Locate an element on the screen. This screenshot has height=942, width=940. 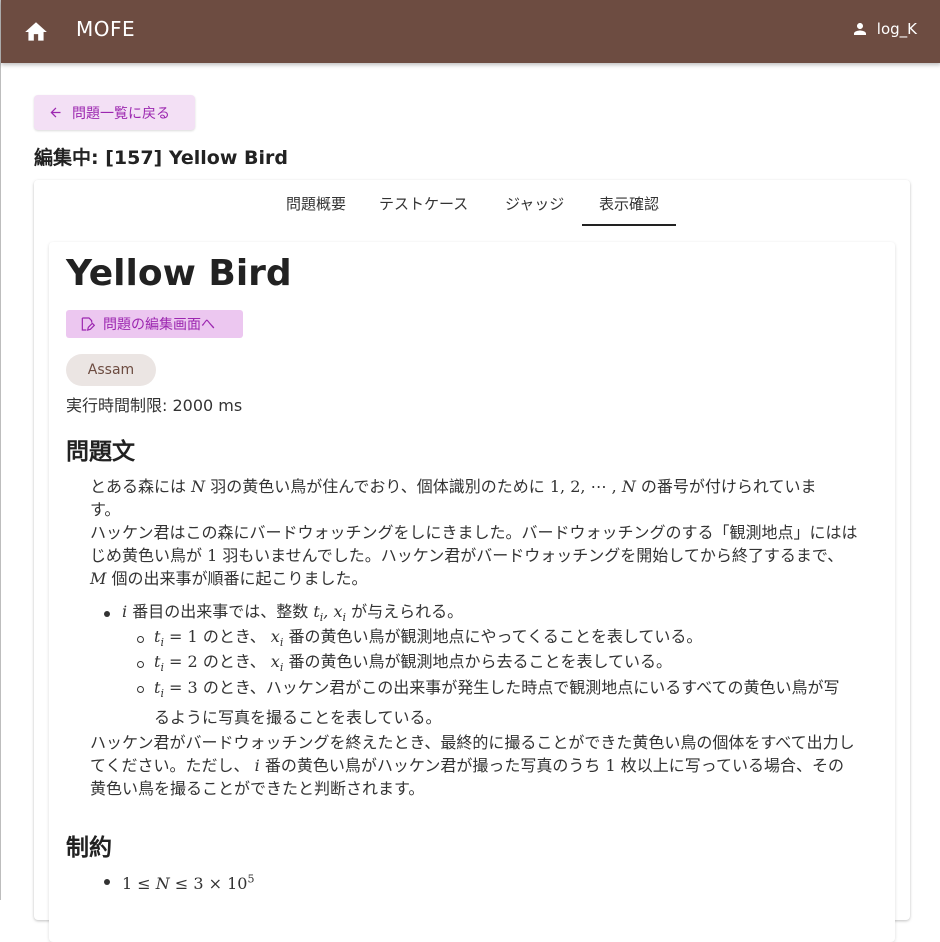
math: ti, xi is located at coordinates (330, 613).